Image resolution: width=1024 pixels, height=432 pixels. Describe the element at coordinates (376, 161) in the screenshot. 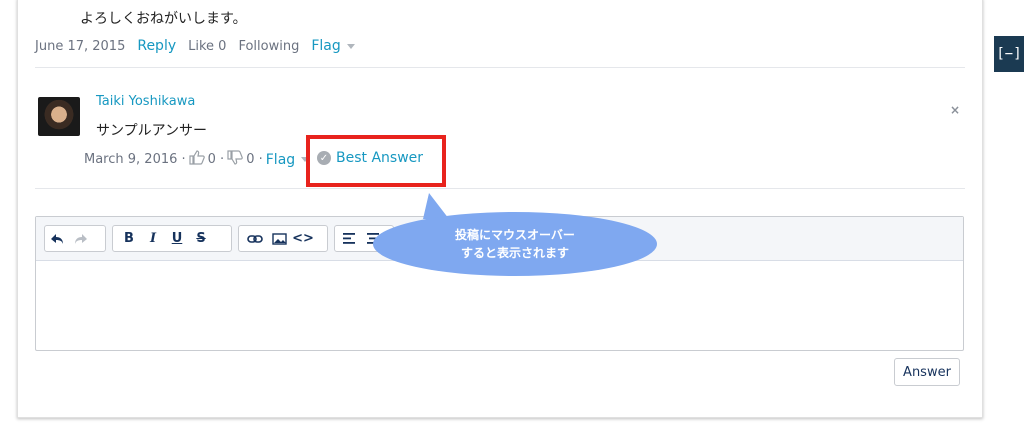

I see `highlight-box` at that location.